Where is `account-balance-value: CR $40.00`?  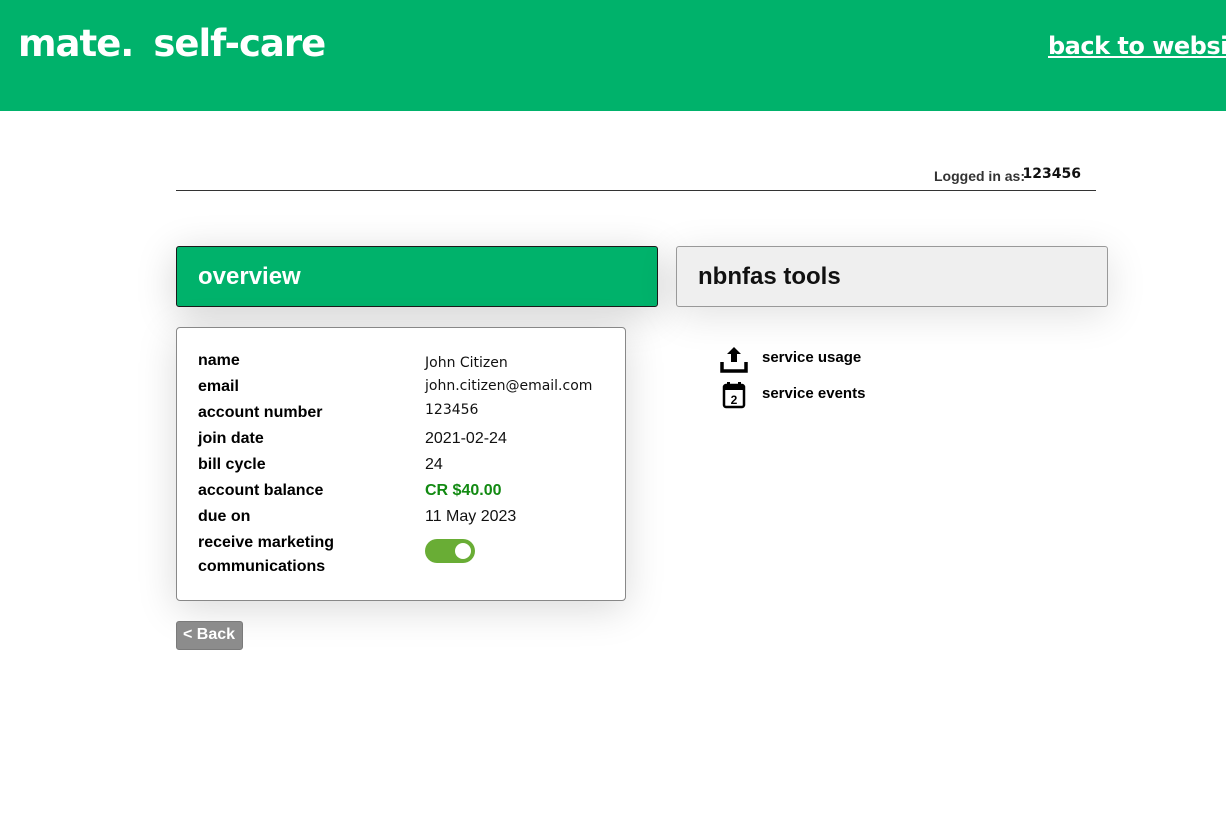 account-balance-value: CR $40.00 is located at coordinates (463, 490).